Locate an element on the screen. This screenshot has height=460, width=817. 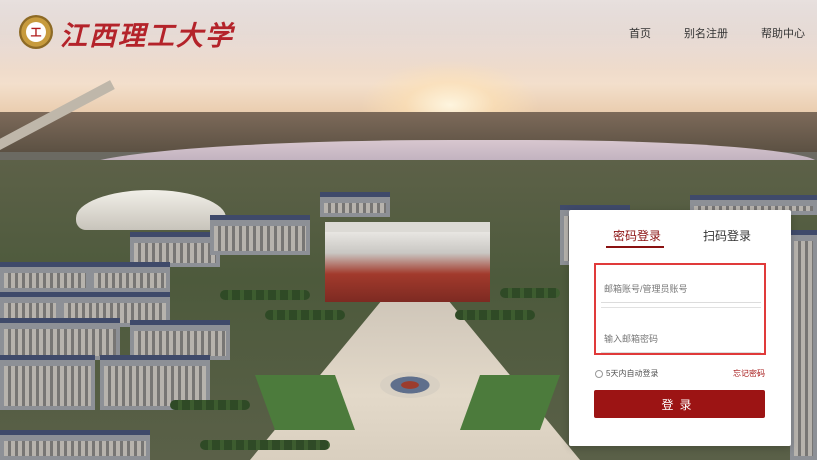
university-seal-icon: 工 is located at coordinates (36, 32).